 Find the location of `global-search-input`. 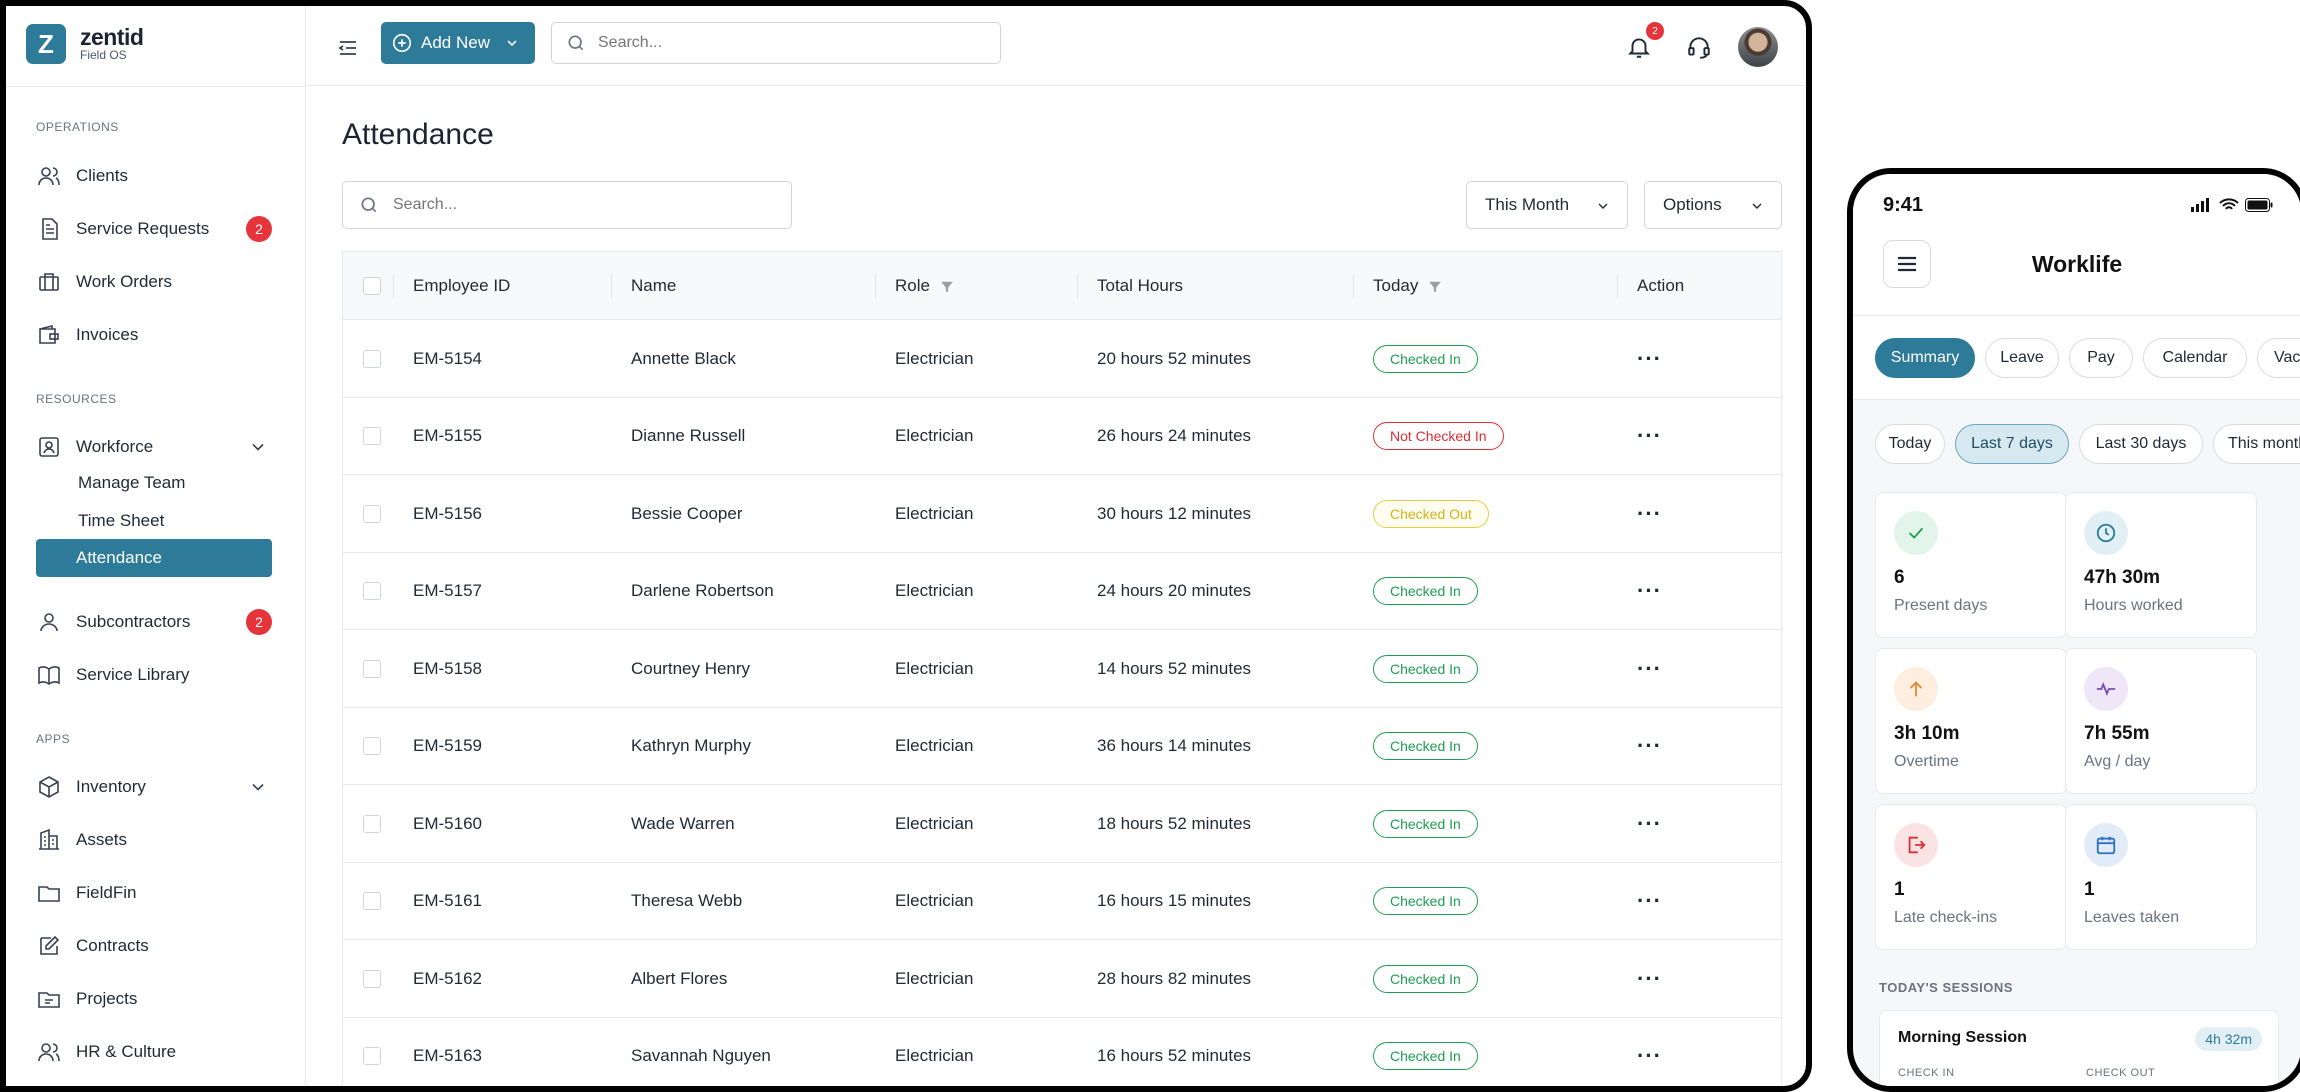

global-search-input is located at coordinates (788, 43).